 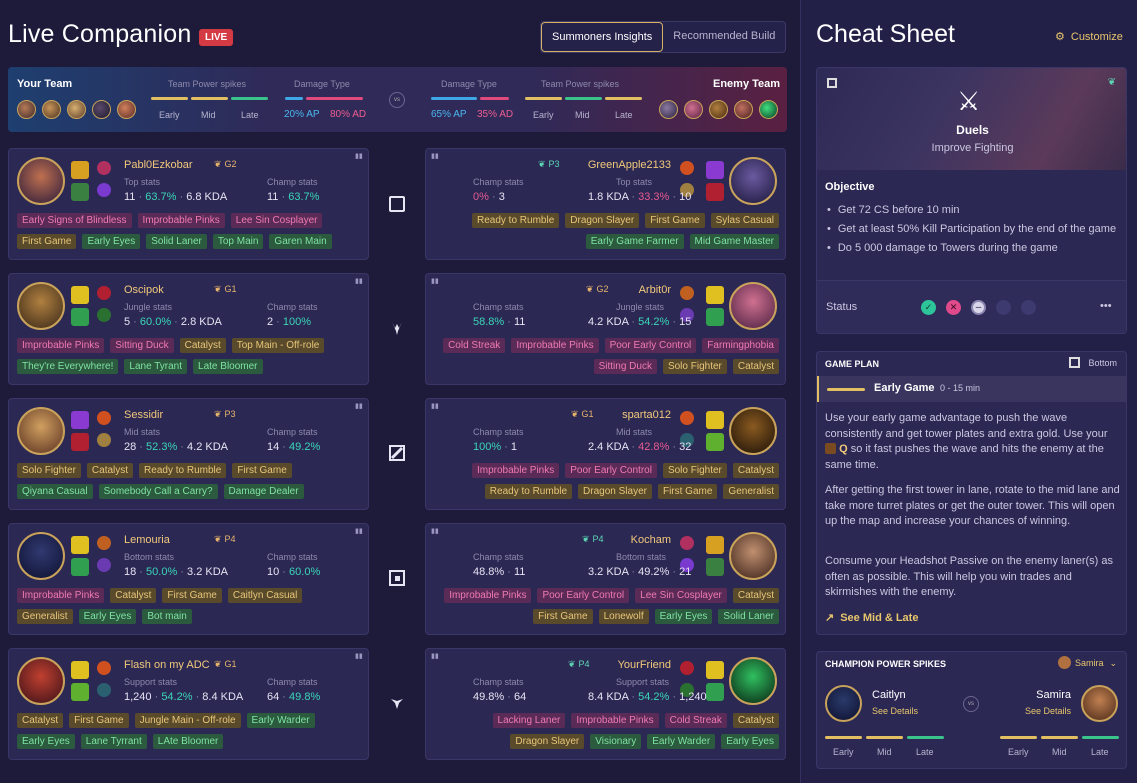 What do you see at coordinates (529, 720) in the screenshot?
I see `tag-chip: Lacking Laner` at bounding box center [529, 720].